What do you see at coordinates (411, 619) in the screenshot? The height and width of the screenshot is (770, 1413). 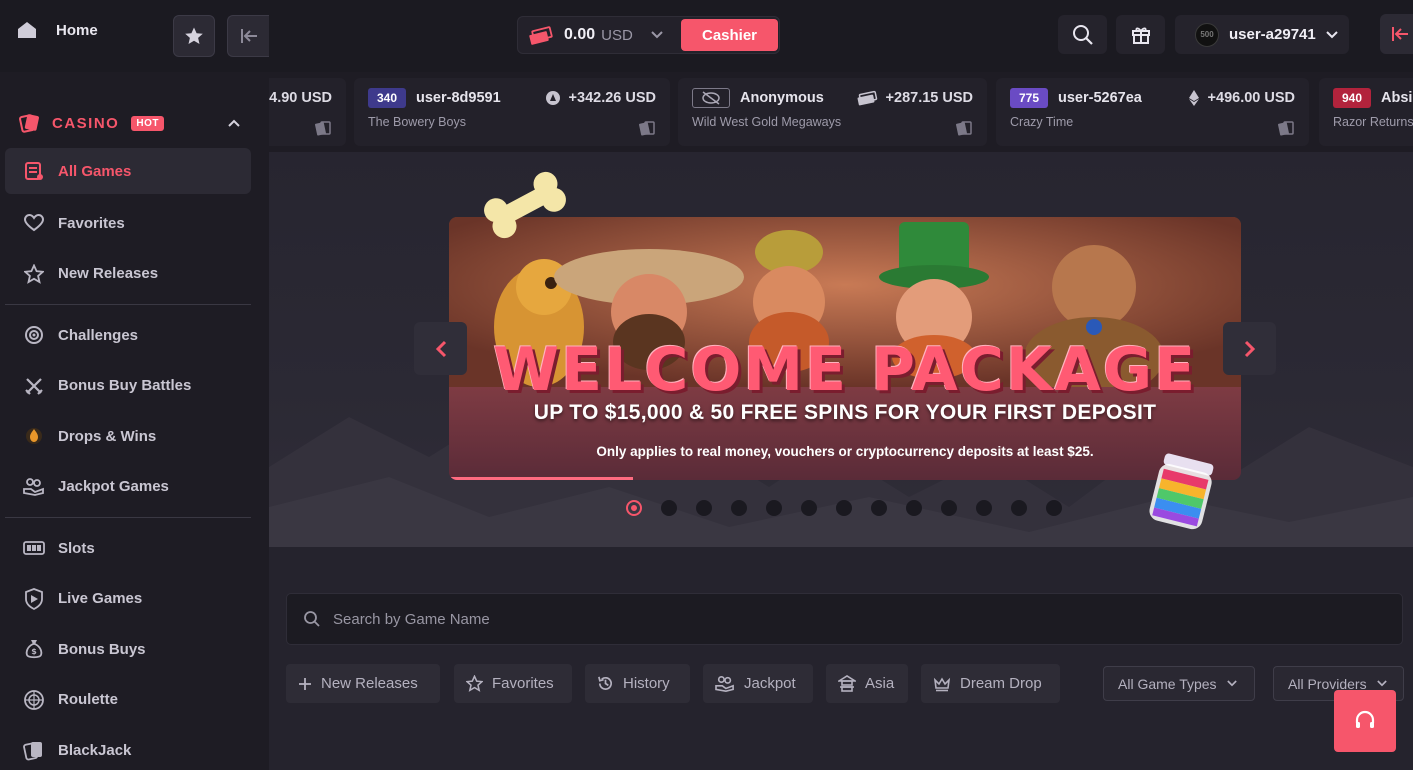 I see `search-placeholder: Search by Game Name` at bounding box center [411, 619].